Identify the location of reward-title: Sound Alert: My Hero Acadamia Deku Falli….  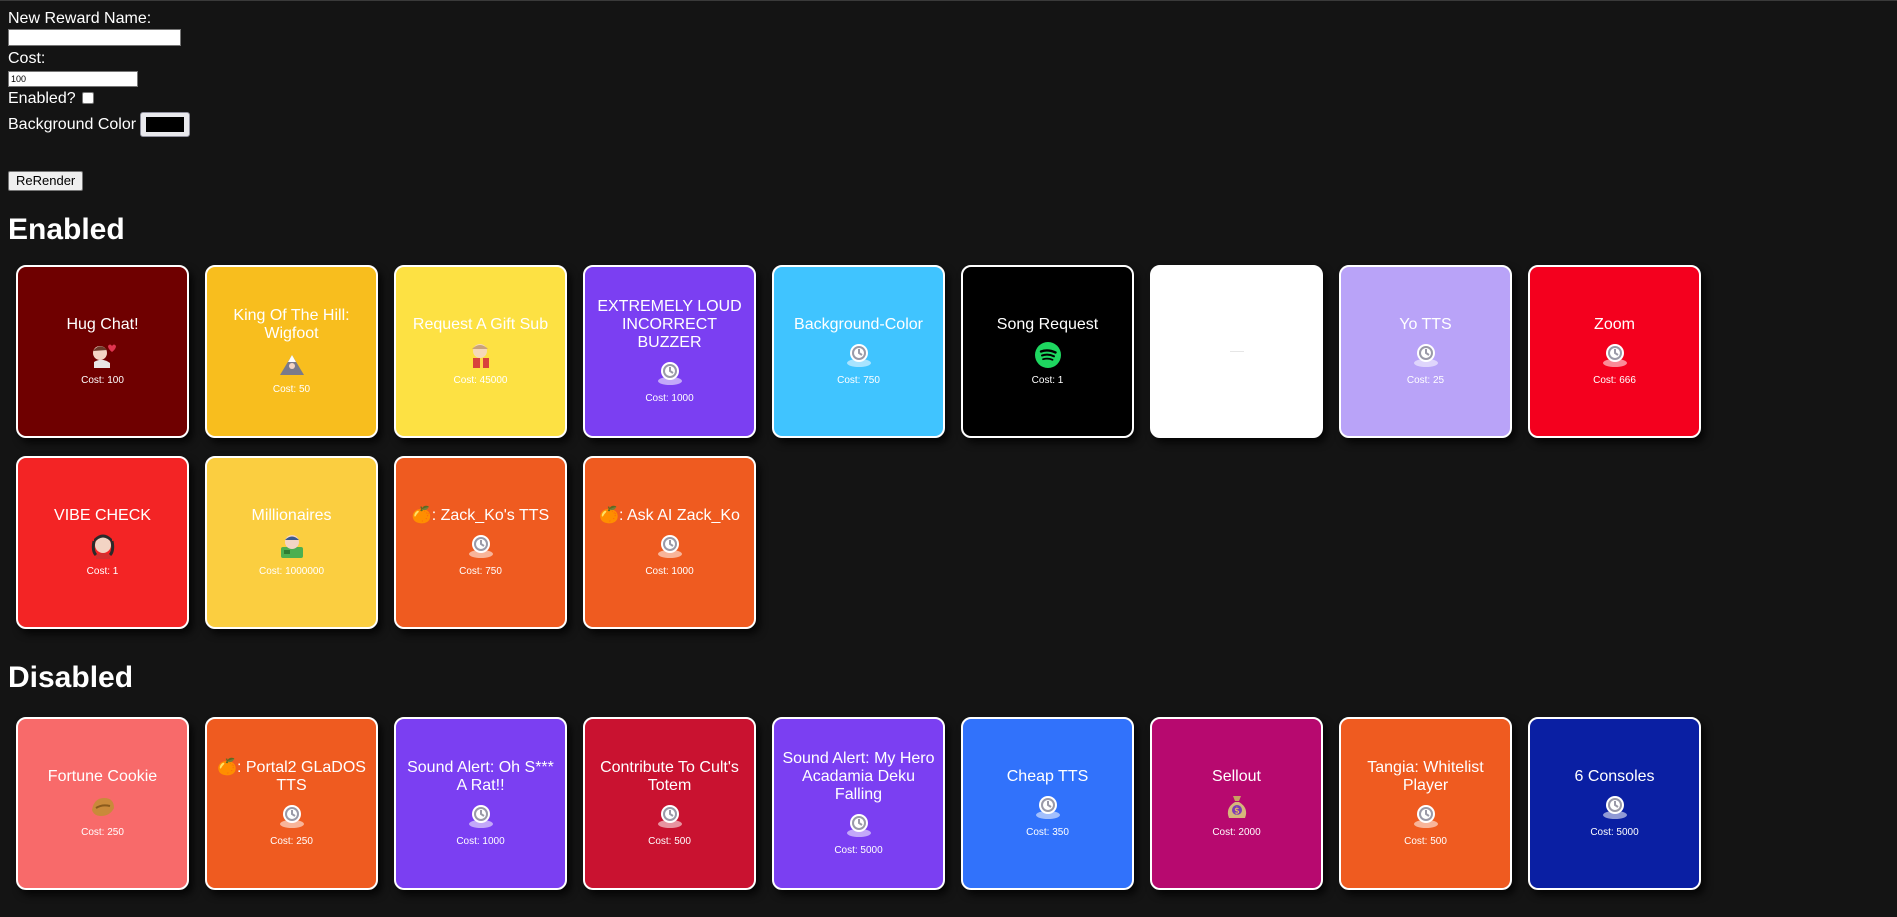
(858, 776).